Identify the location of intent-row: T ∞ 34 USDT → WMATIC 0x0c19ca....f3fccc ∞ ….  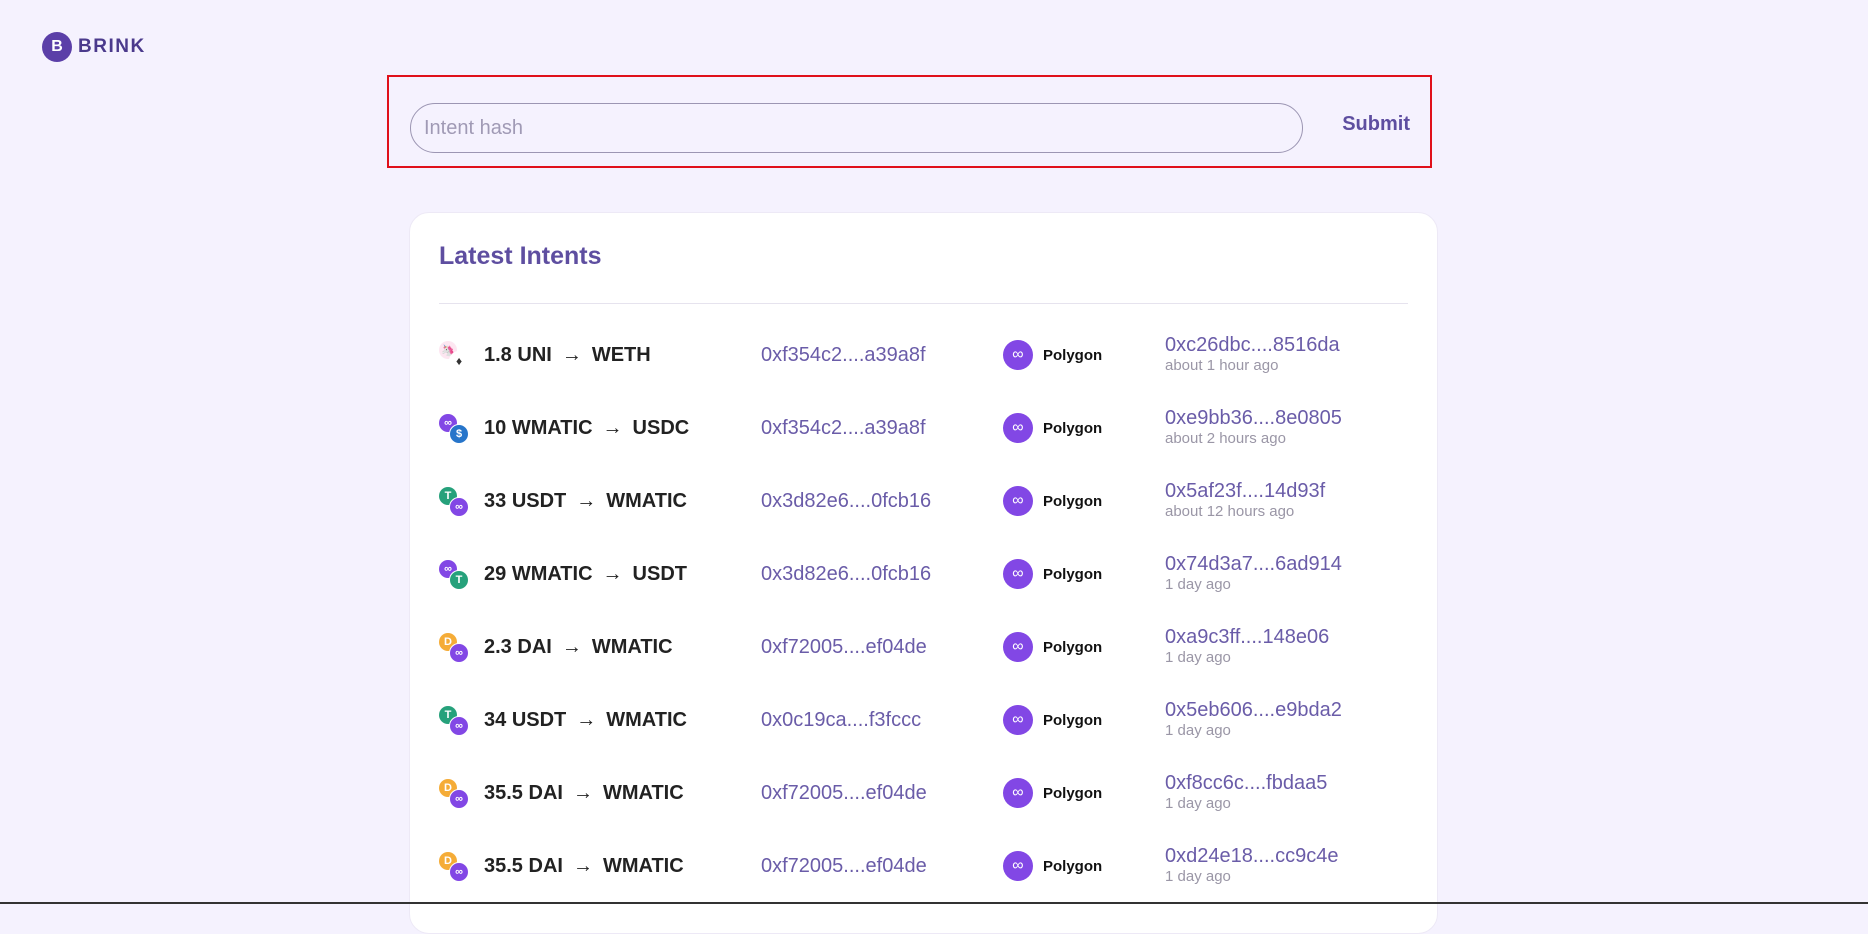
(924, 720).